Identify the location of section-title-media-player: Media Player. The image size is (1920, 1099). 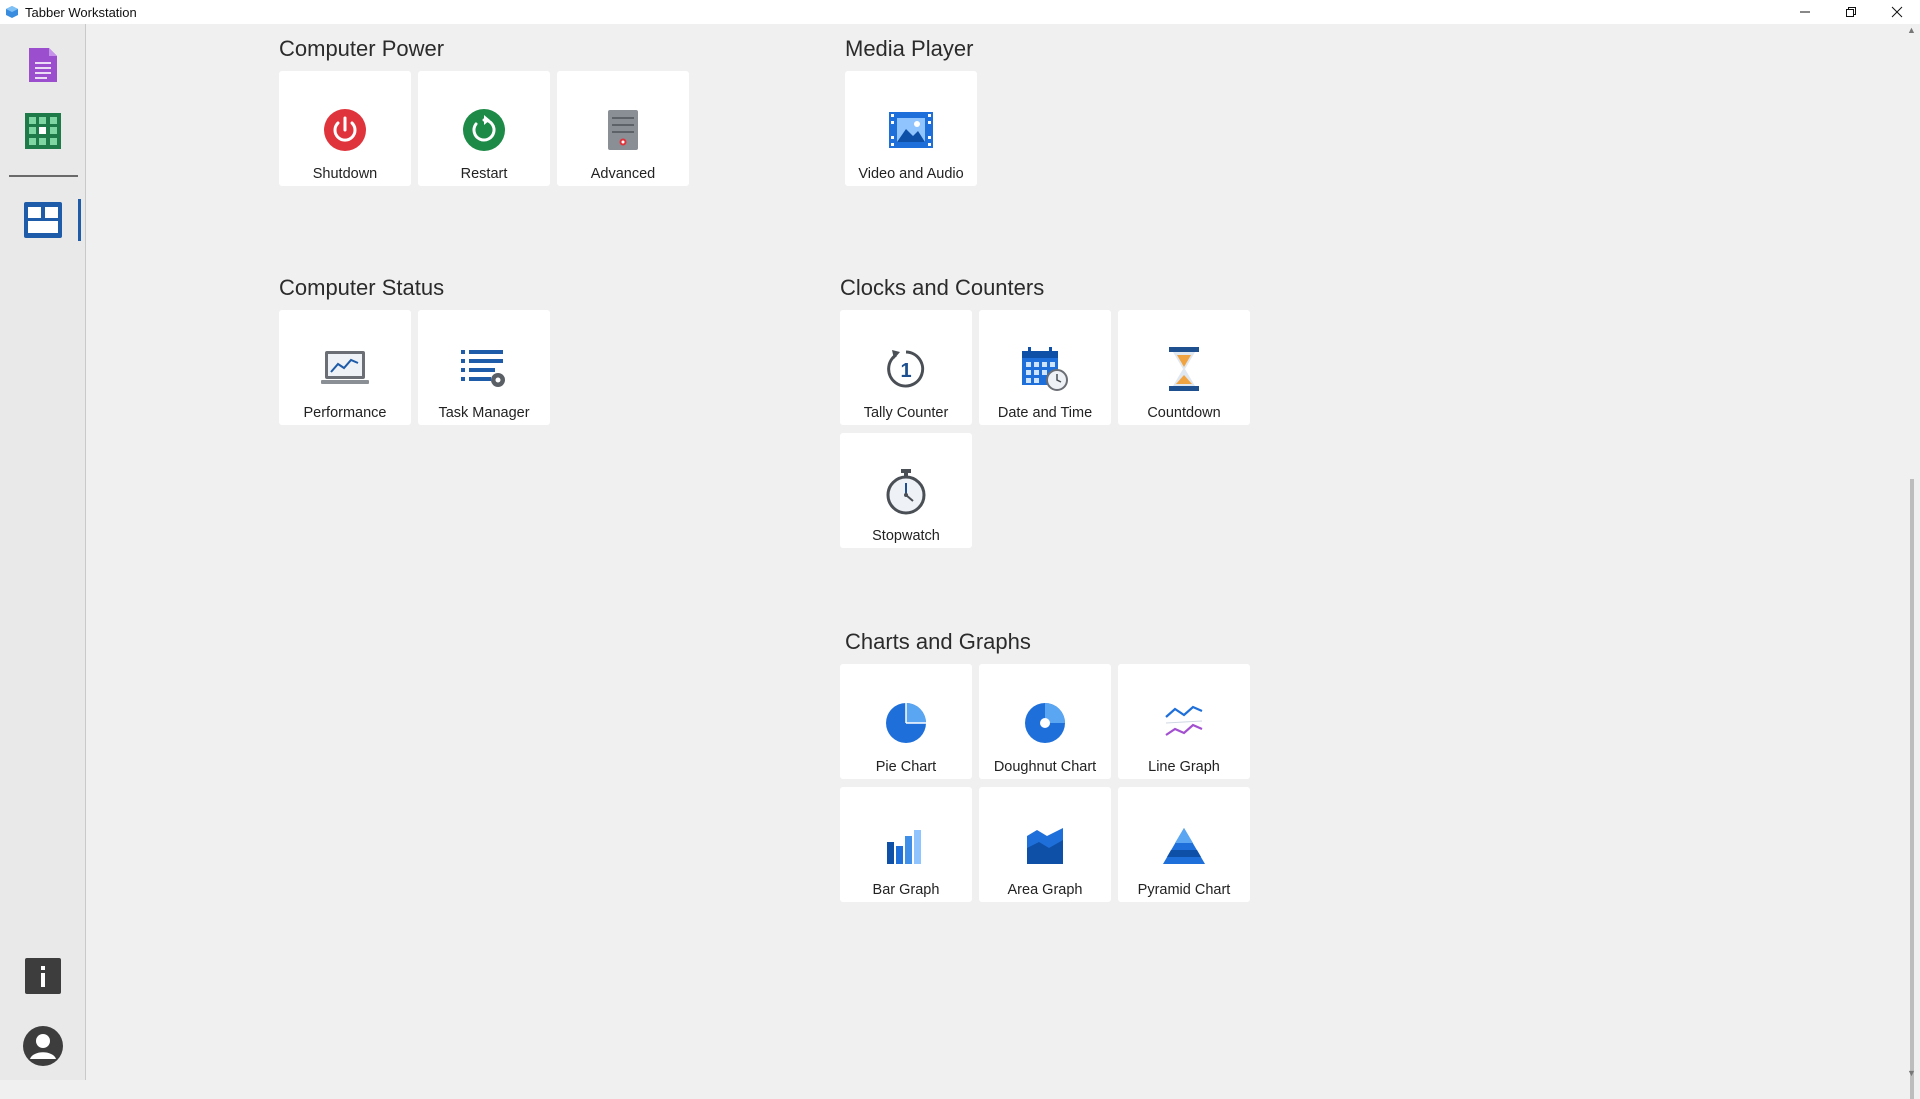
(909, 49).